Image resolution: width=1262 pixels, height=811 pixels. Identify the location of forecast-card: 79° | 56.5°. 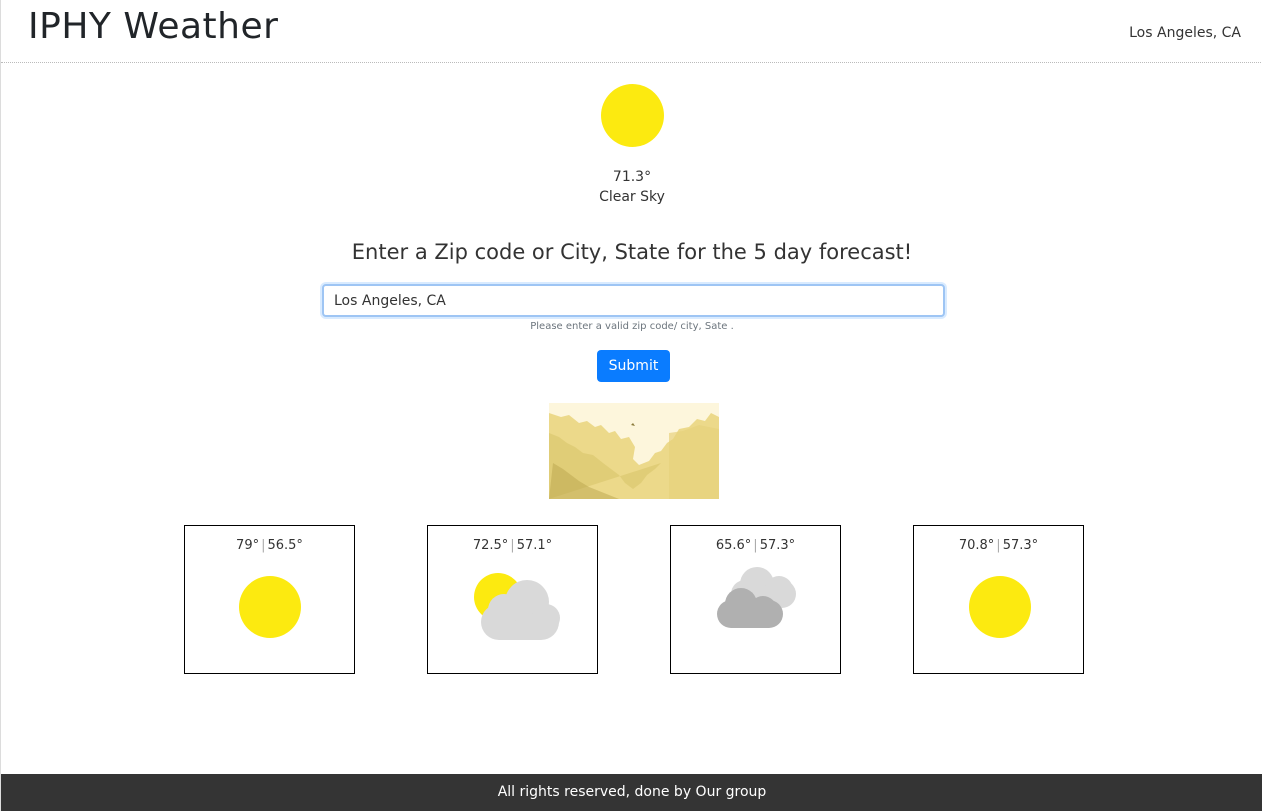
(269, 599).